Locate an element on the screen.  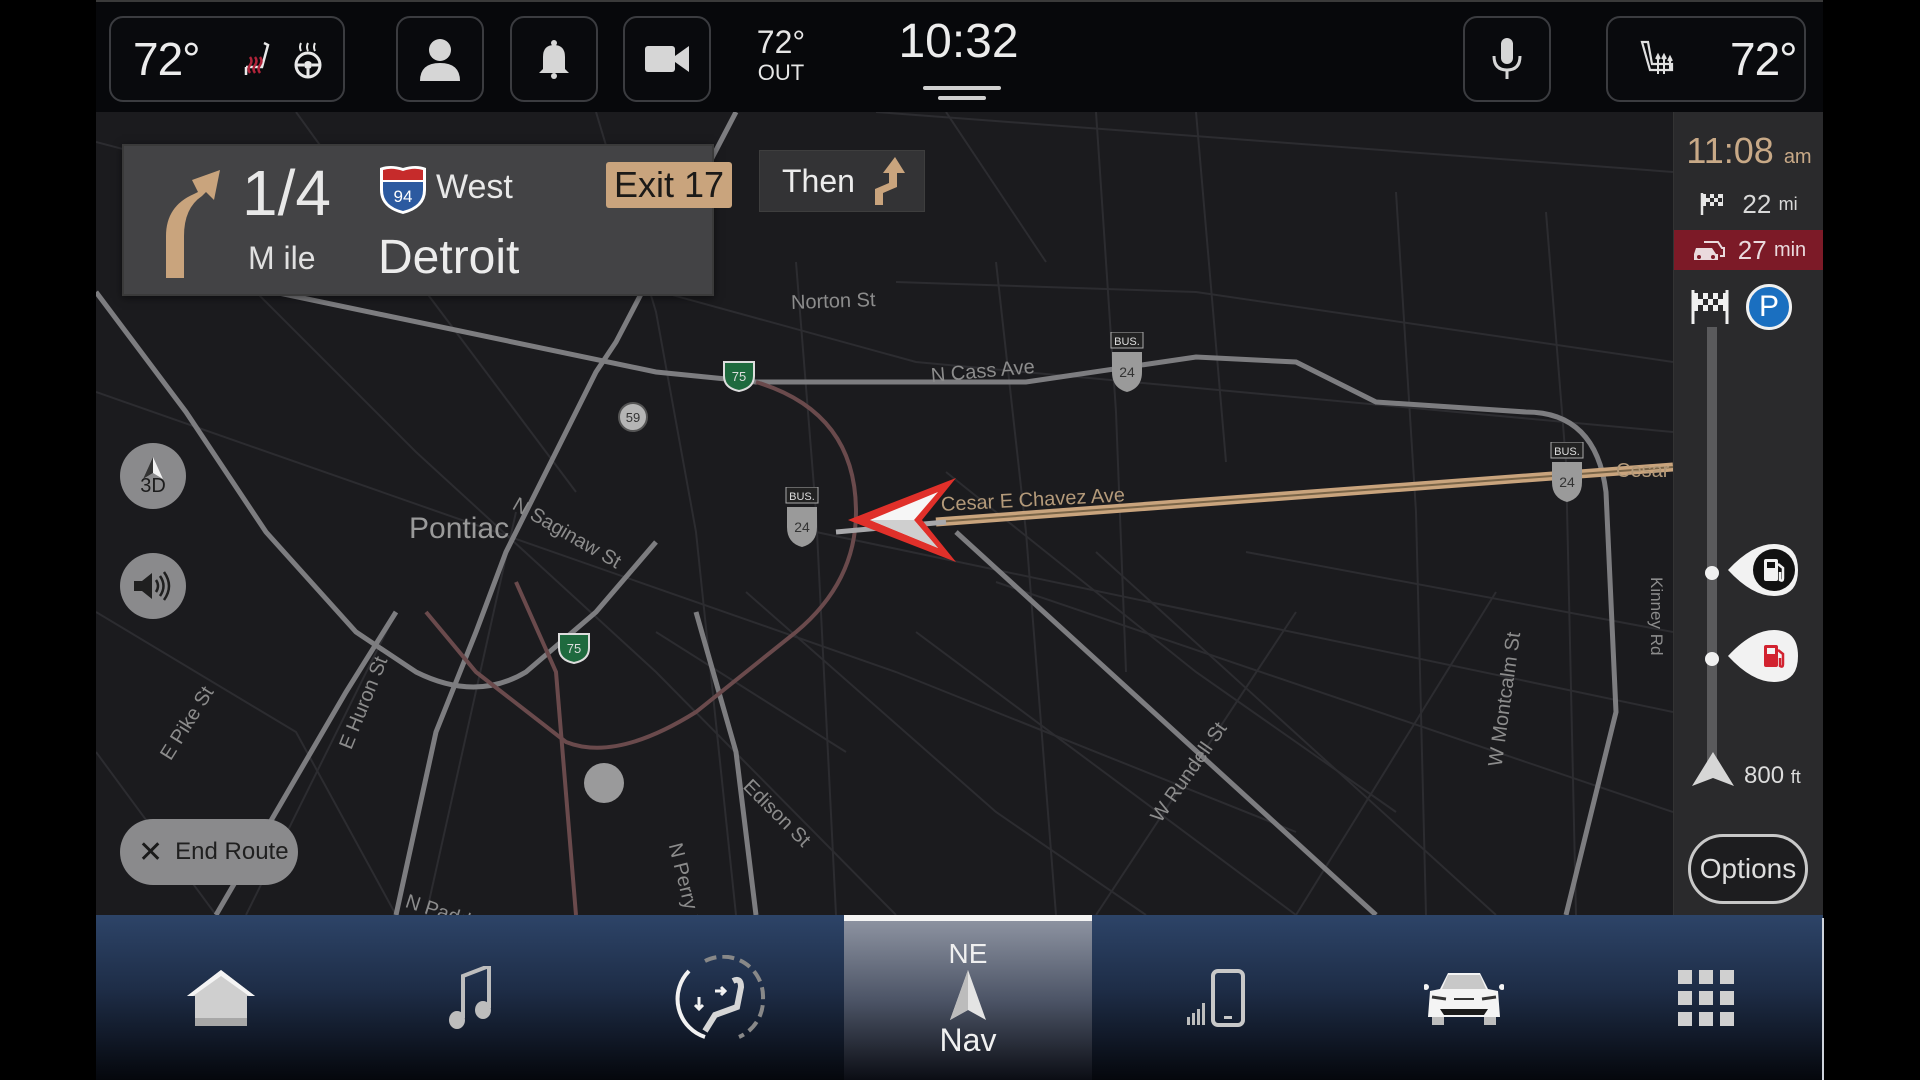
bottom-nav-bar: NE Nav is located at coordinates (959, 997).